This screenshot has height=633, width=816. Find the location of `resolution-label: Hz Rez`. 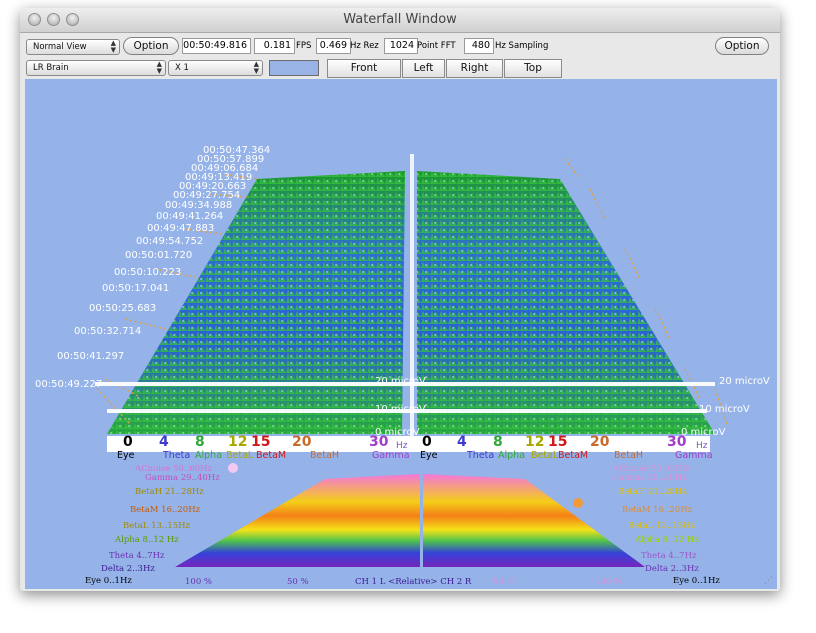

resolution-label: Hz Rez is located at coordinates (364, 46).